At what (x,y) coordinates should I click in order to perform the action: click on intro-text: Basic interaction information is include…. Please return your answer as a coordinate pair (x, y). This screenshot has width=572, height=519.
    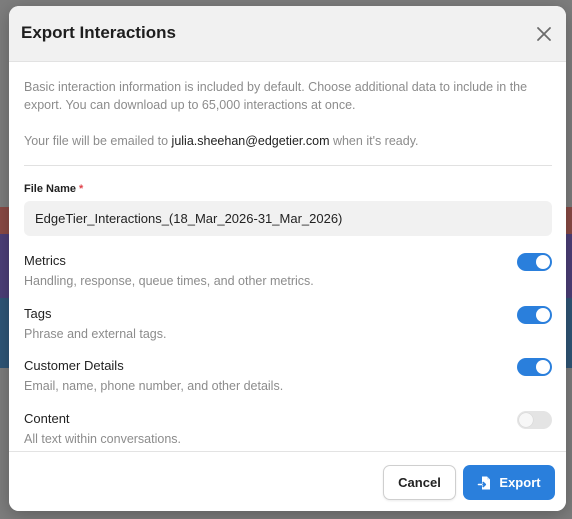
    Looking at the image, I should click on (276, 96).